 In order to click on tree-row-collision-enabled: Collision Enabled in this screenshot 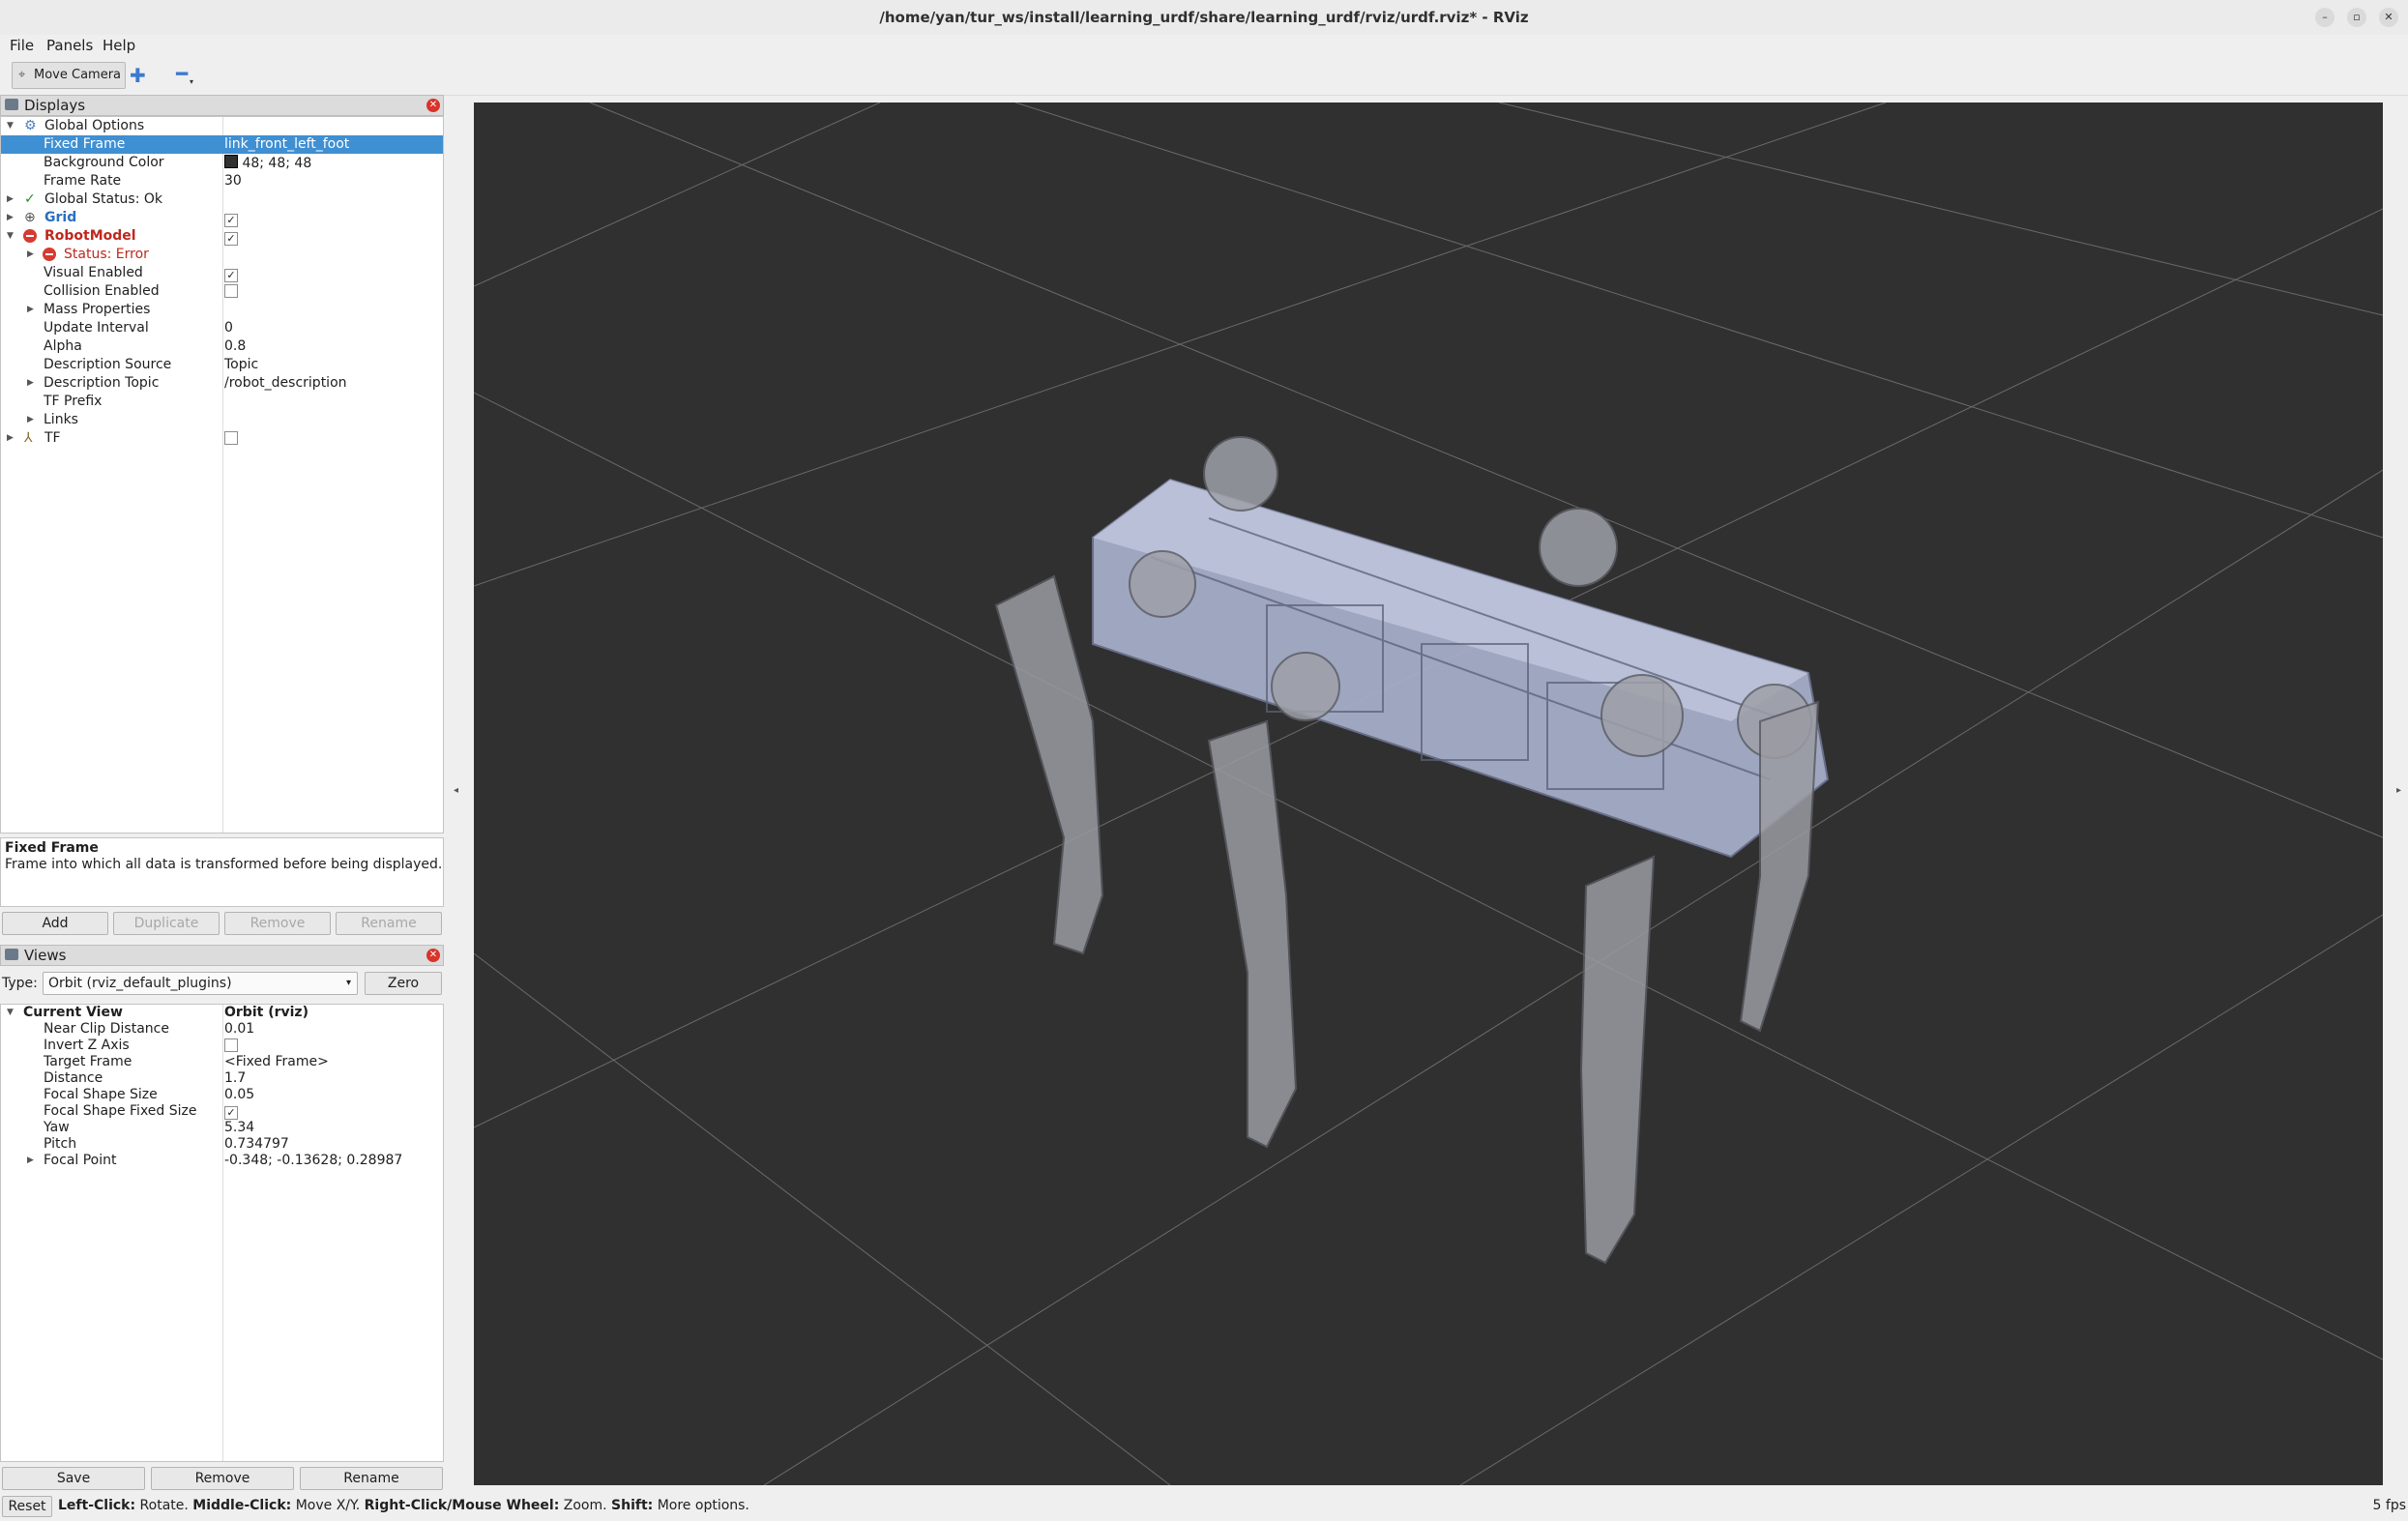, I will do `click(222, 292)`.